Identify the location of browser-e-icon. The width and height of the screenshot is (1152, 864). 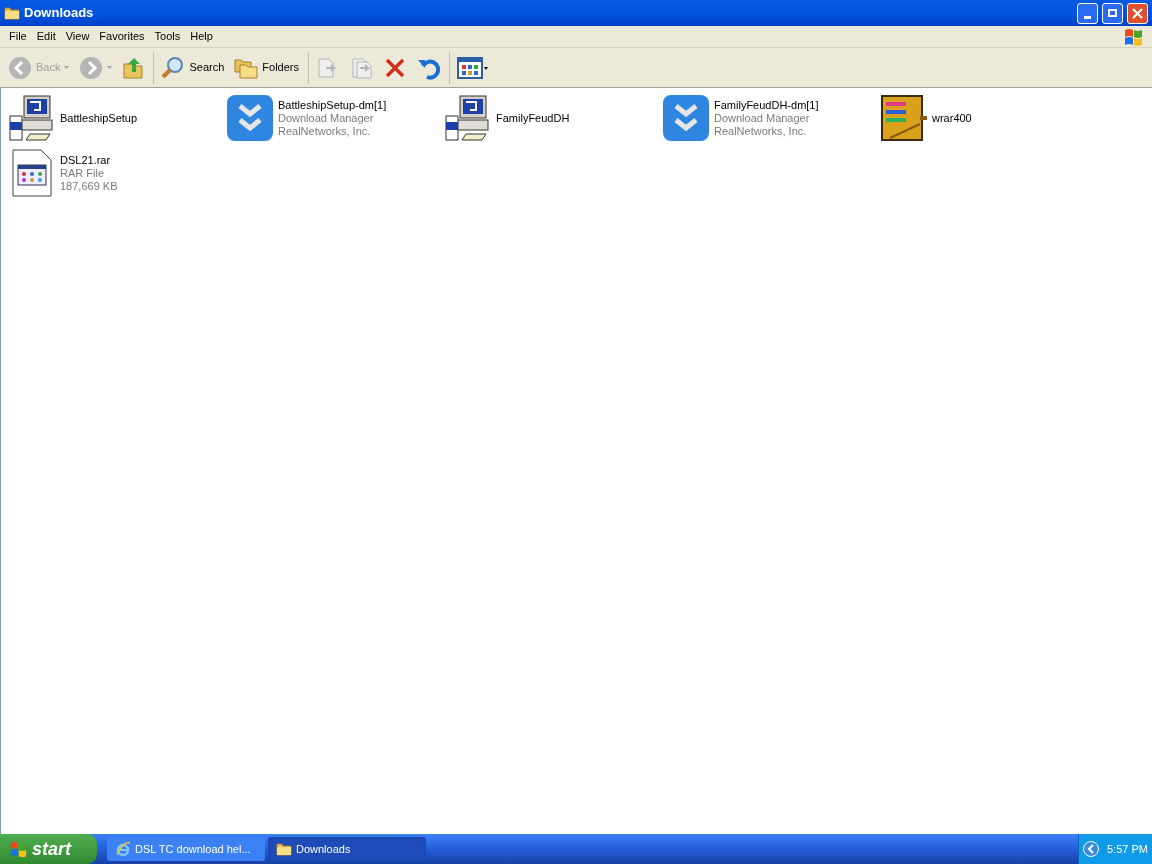
(123, 849).